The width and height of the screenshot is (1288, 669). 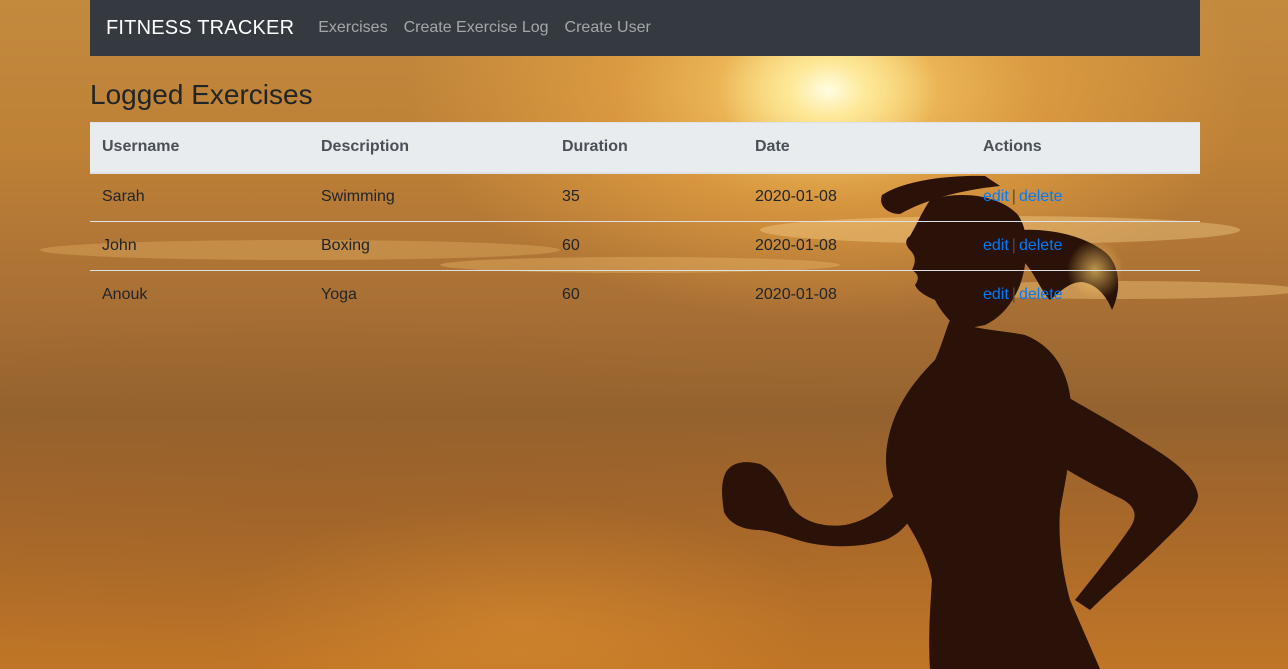 What do you see at coordinates (429, 246) in the screenshot?
I see `cell-description: Boxing` at bounding box center [429, 246].